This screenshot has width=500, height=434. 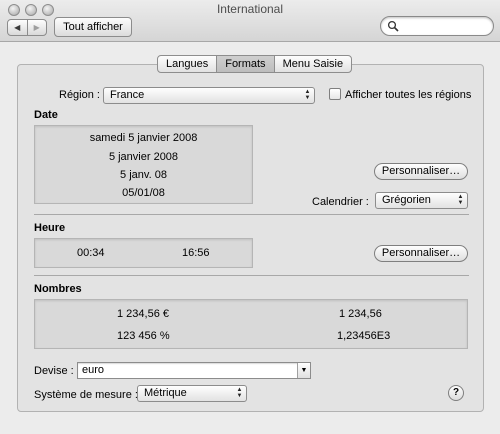 What do you see at coordinates (58, 289) in the screenshot?
I see `numbers-heading: Nombres` at bounding box center [58, 289].